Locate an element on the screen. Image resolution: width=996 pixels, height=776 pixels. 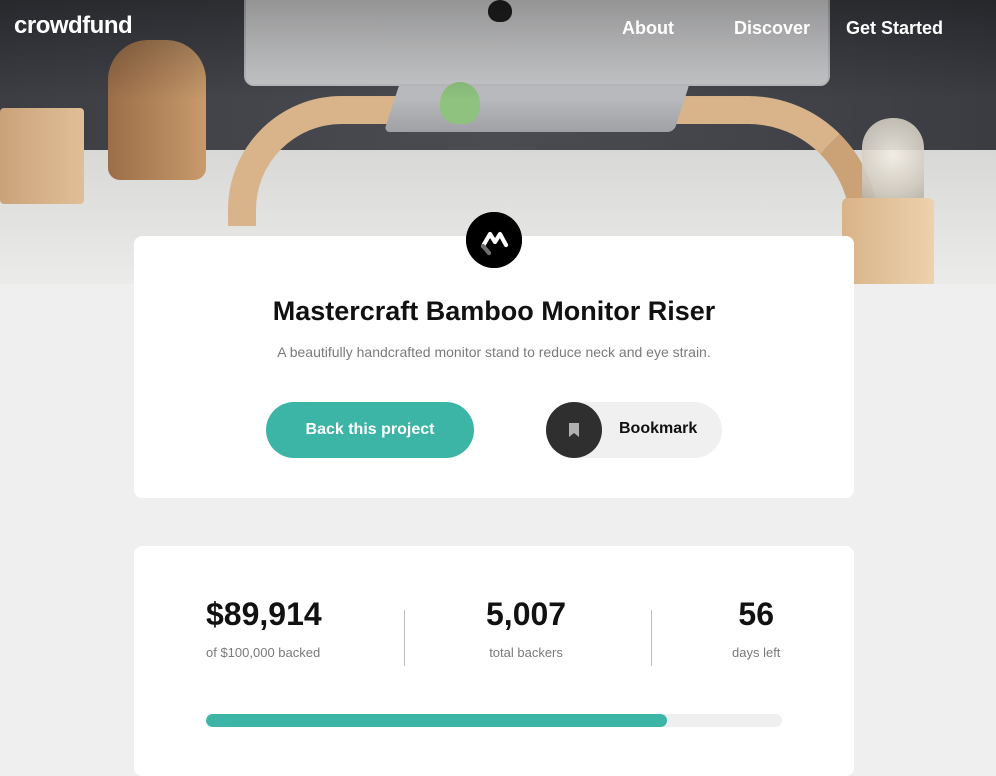
stat-backers: 5,007 total backers is located at coordinates (526, 628).